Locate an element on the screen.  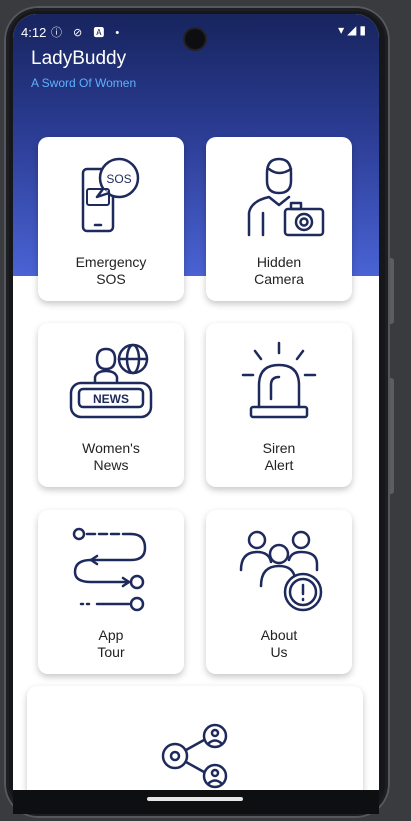
camera-person-icon is located at coordinates (286, 197).